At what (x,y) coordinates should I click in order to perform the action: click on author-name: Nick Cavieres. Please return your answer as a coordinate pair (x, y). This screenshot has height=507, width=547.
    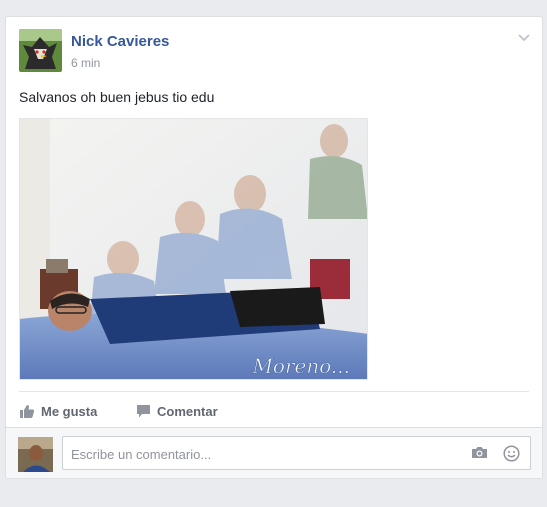
    Looking at the image, I should click on (120, 41).